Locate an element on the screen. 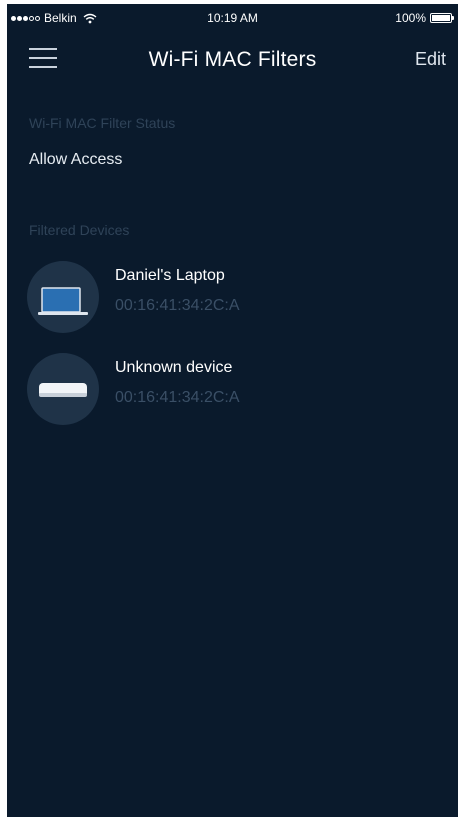 The height and width of the screenshot is (821, 465). generic-device-icon is located at coordinates (63, 390).